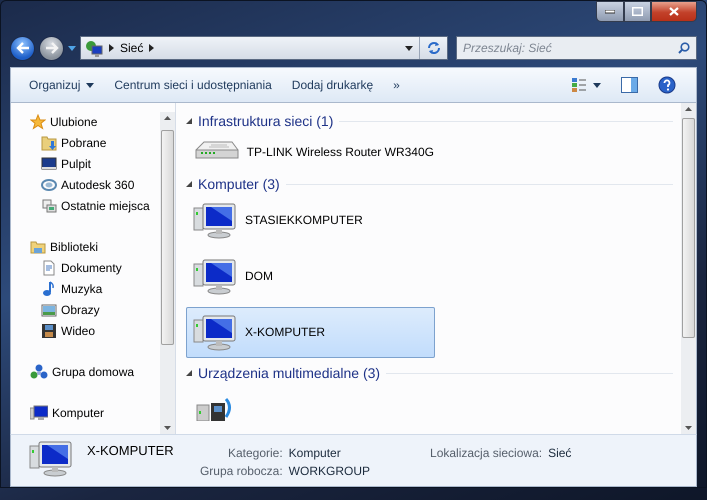 The width and height of the screenshot is (707, 500). Describe the element at coordinates (85, 122) in the screenshot. I see `sidebar-item: Ulubione` at that location.